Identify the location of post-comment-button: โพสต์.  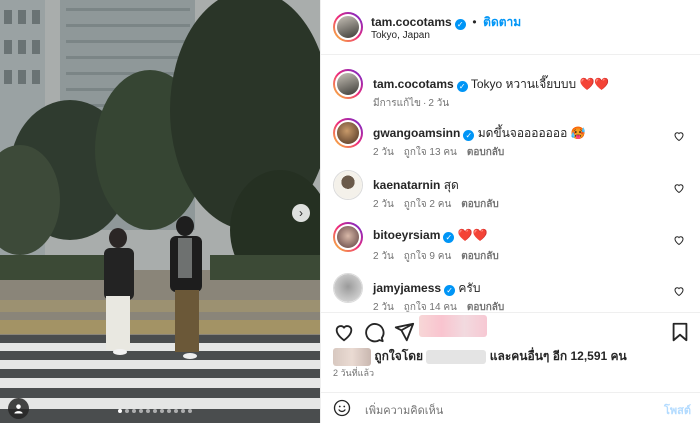
(677, 410).